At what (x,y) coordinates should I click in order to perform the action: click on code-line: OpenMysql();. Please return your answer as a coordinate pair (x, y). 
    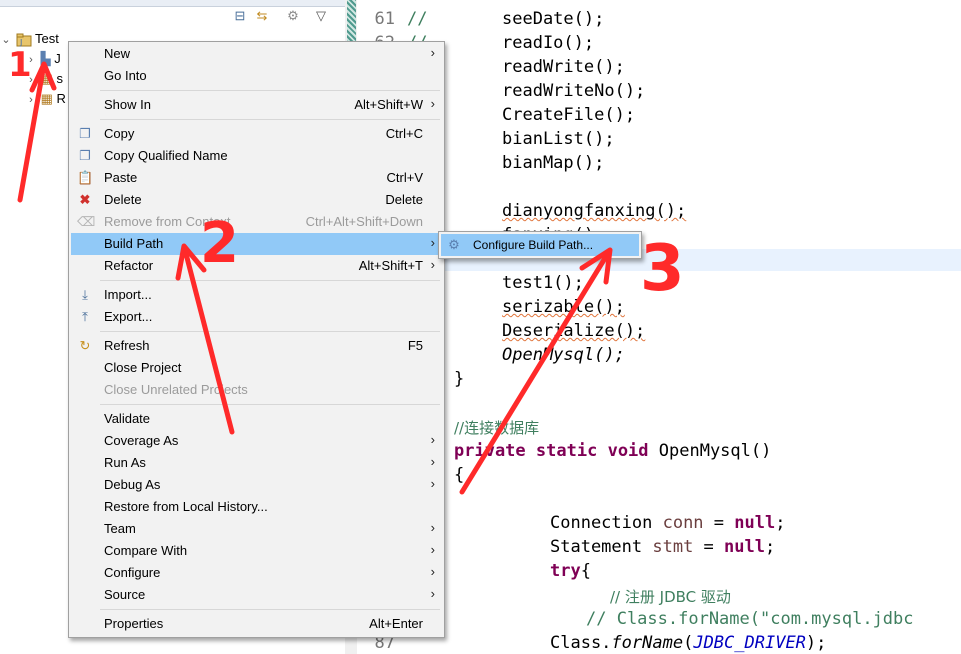
    Looking at the image, I should click on (563, 355).